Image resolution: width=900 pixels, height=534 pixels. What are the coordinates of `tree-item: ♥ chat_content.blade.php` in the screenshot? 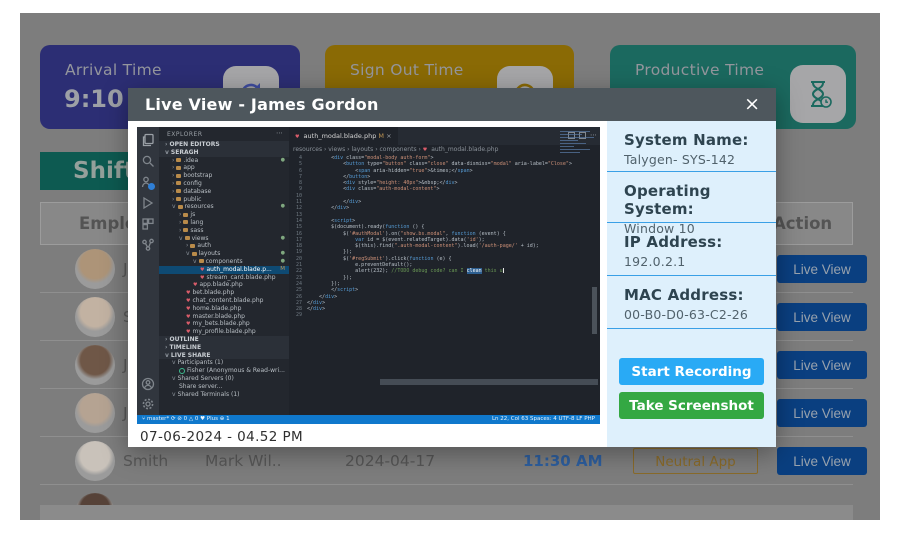 It's located at (224, 301).